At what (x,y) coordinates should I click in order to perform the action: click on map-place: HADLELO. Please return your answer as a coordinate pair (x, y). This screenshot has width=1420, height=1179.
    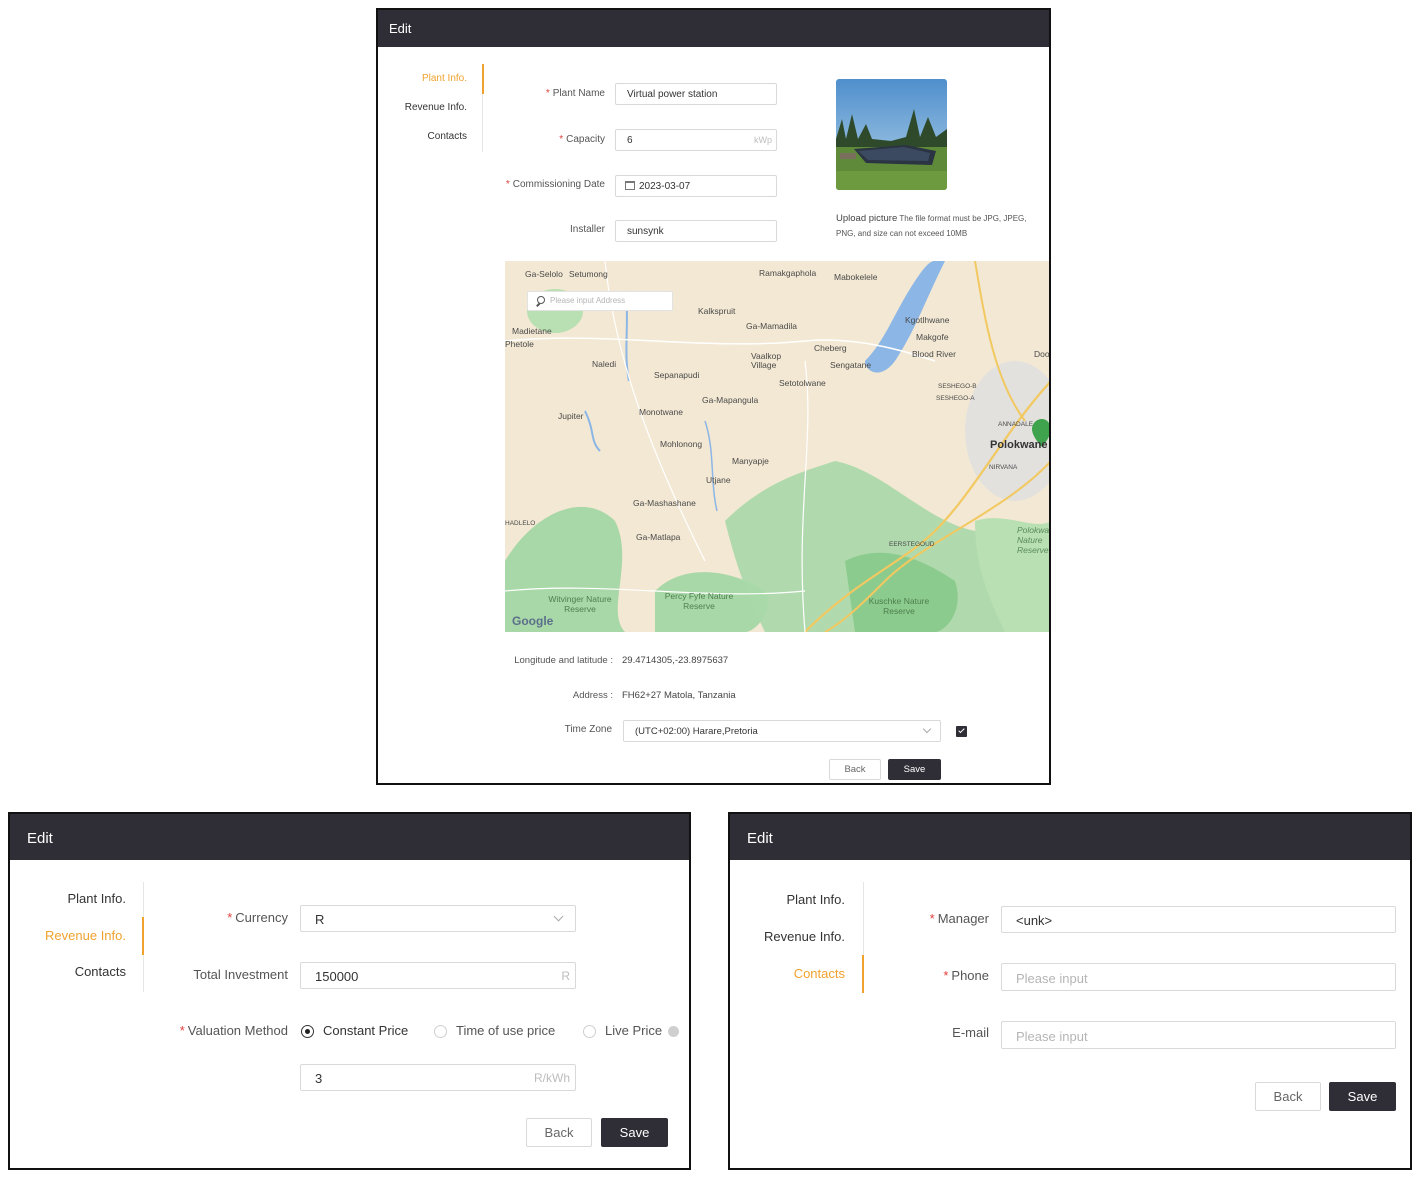
    Looking at the image, I should click on (520, 523).